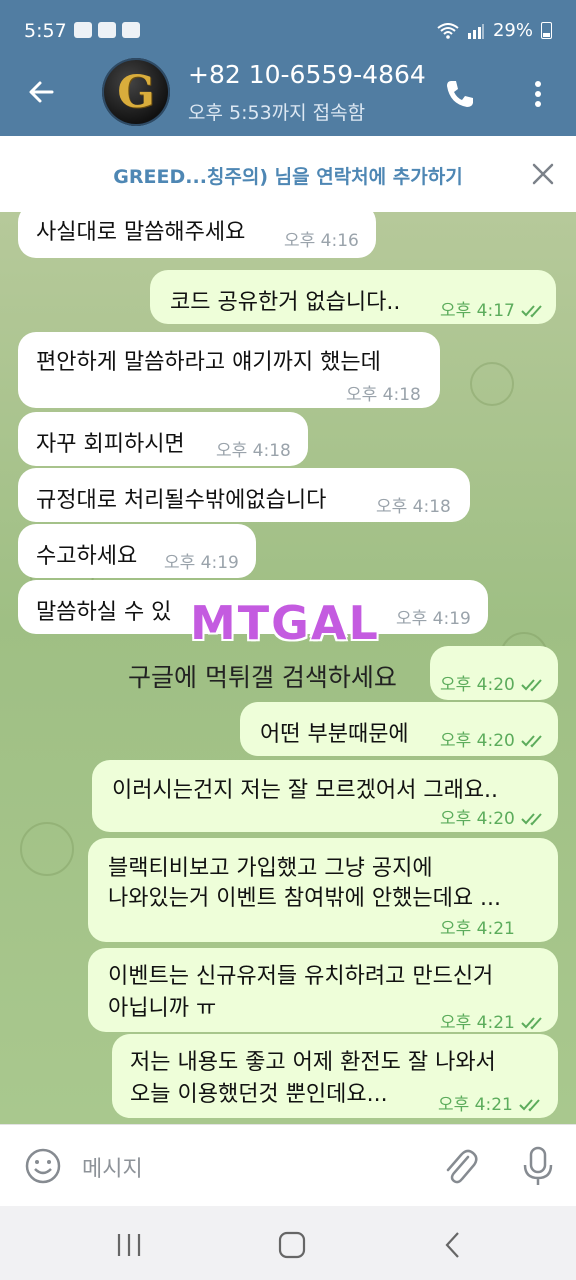  Describe the element at coordinates (262, 677) in the screenshot. I see `watermark-caption: 구글에 먹튀갤 검색하세요` at that location.